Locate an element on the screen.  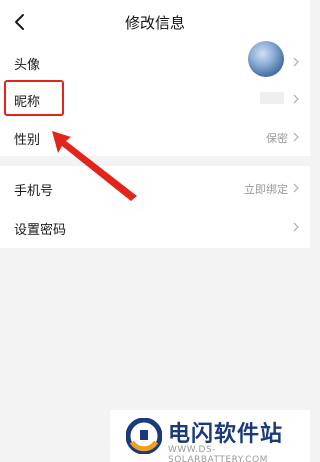
watermark-logo-icon is located at coordinates (144, 436).